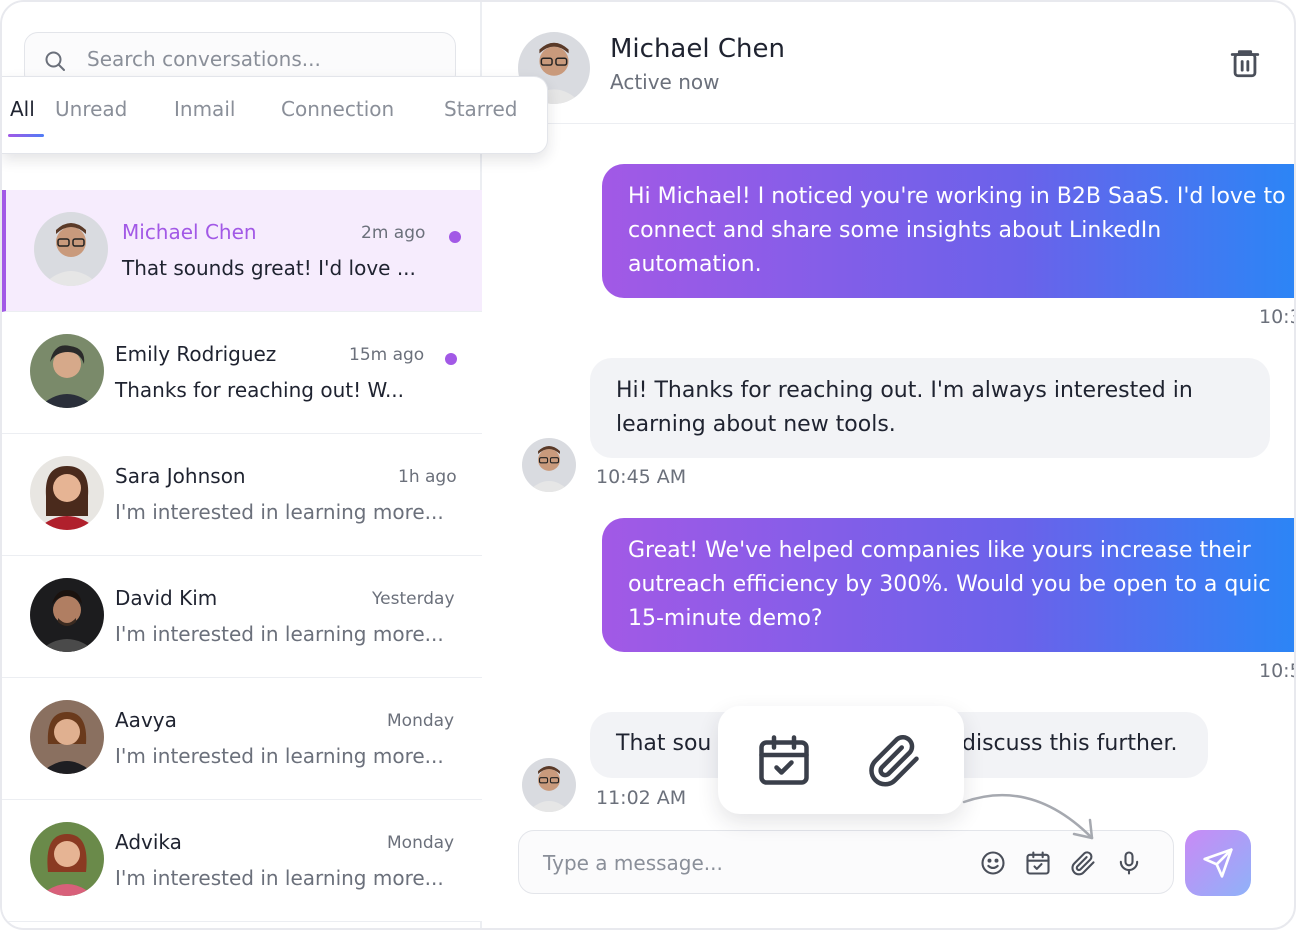  I want to click on message-time: 2m ago, so click(393, 233).